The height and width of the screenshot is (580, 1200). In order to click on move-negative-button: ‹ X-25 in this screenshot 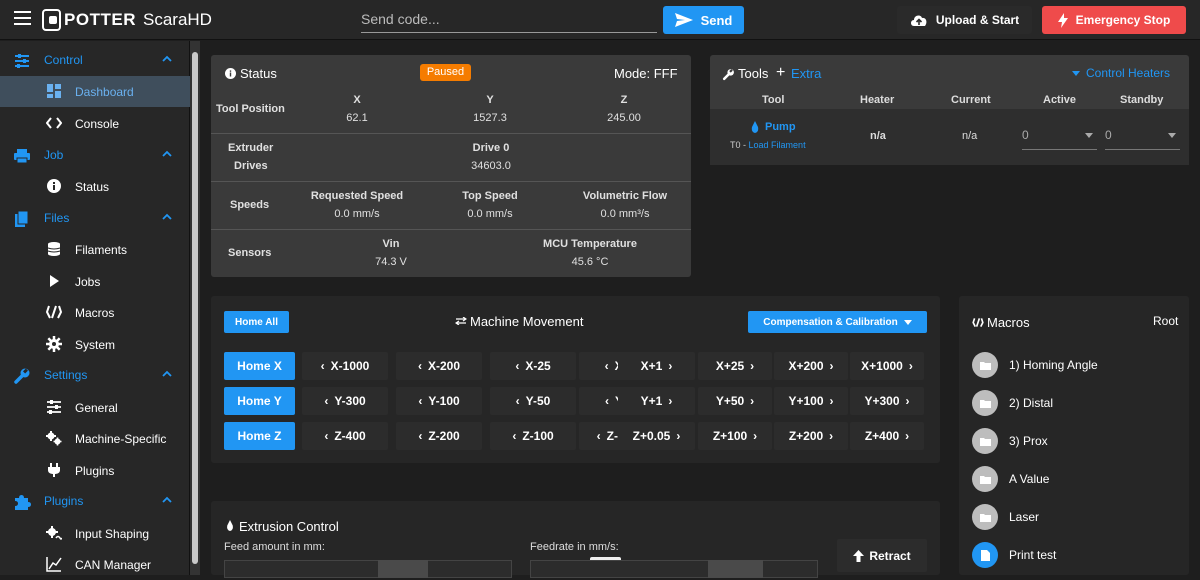, I will do `click(533, 366)`.